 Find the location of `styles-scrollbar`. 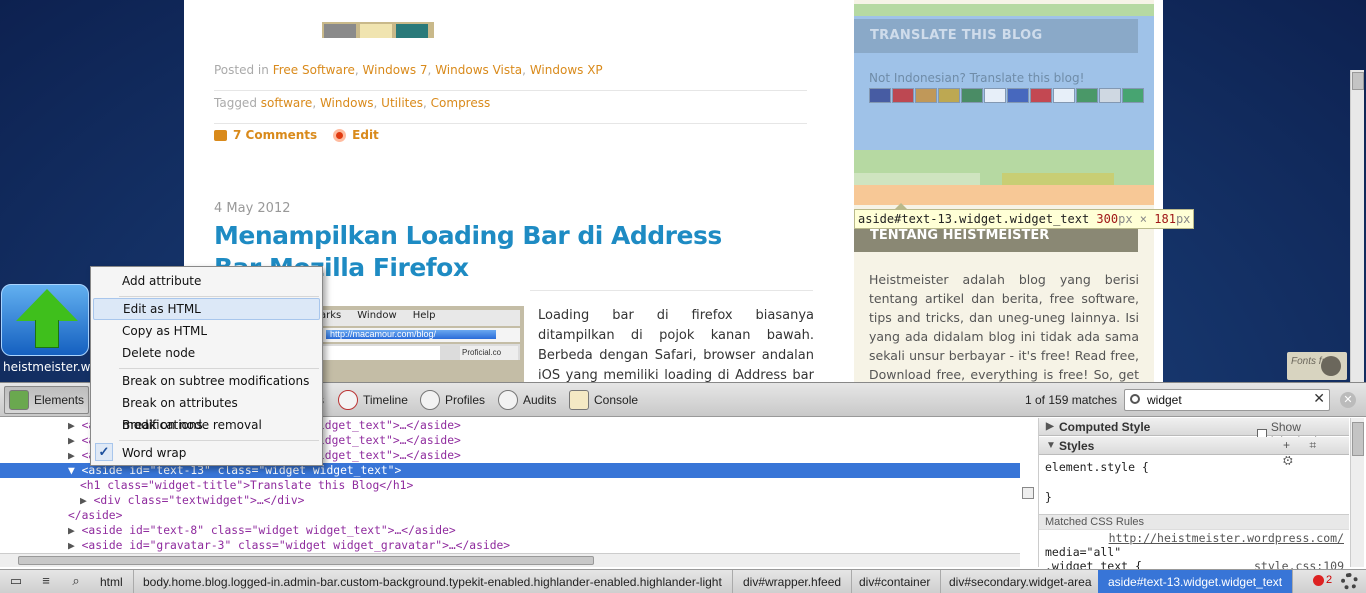

styles-scrollbar is located at coordinates (1357, 492).